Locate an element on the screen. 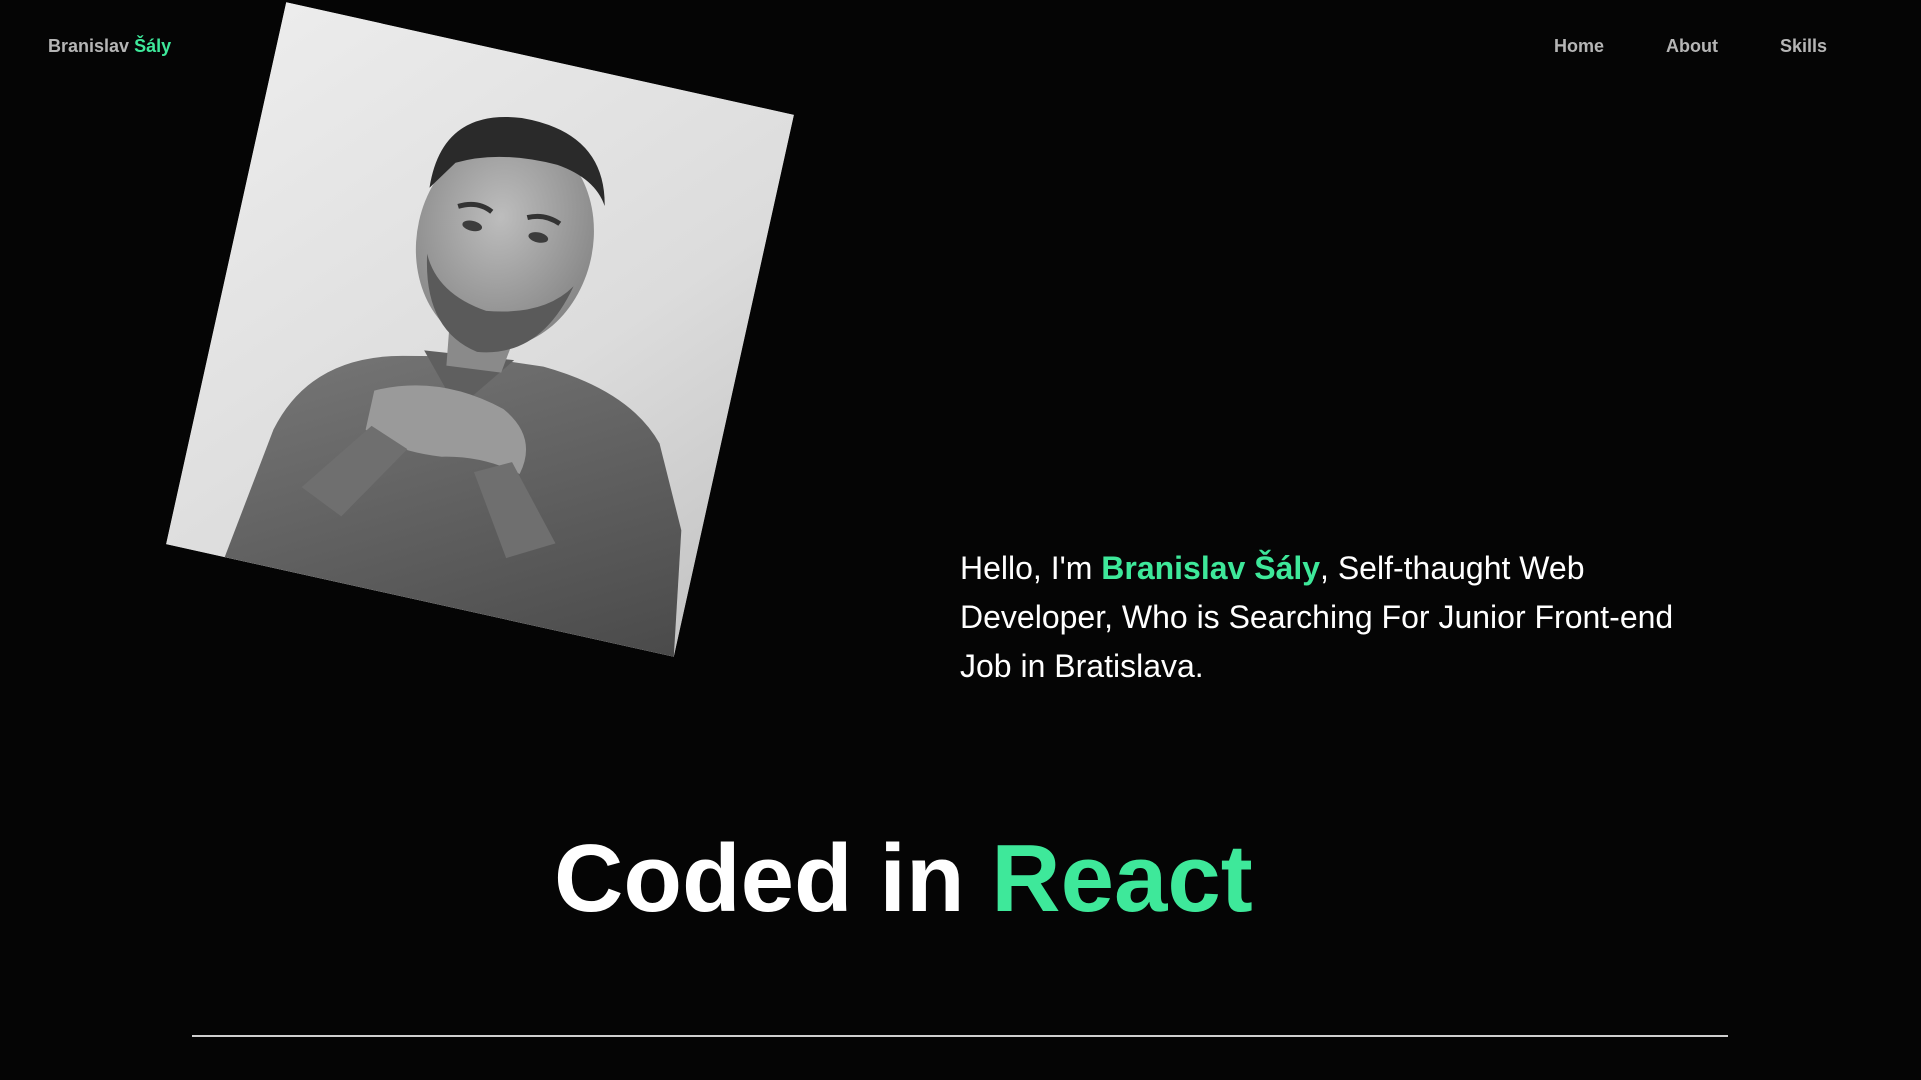 This screenshot has width=1921, height=1080. brand-first-name: Branislav is located at coordinates (89, 46).